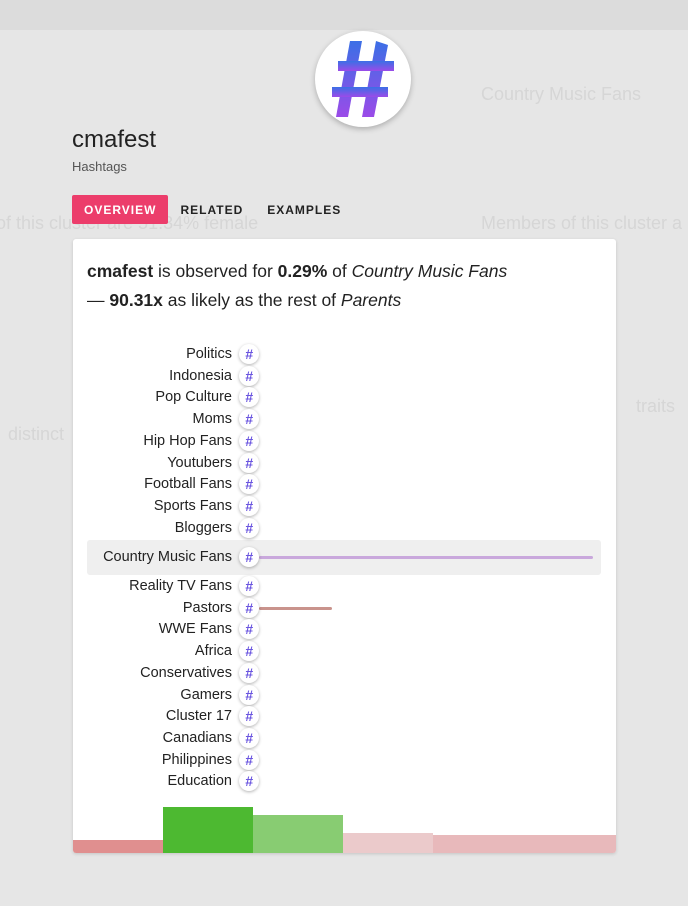 The image size is (688, 906). What do you see at coordinates (344, 586) in the screenshot?
I see `chart-row: Reality TV Fans #` at bounding box center [344, 586].